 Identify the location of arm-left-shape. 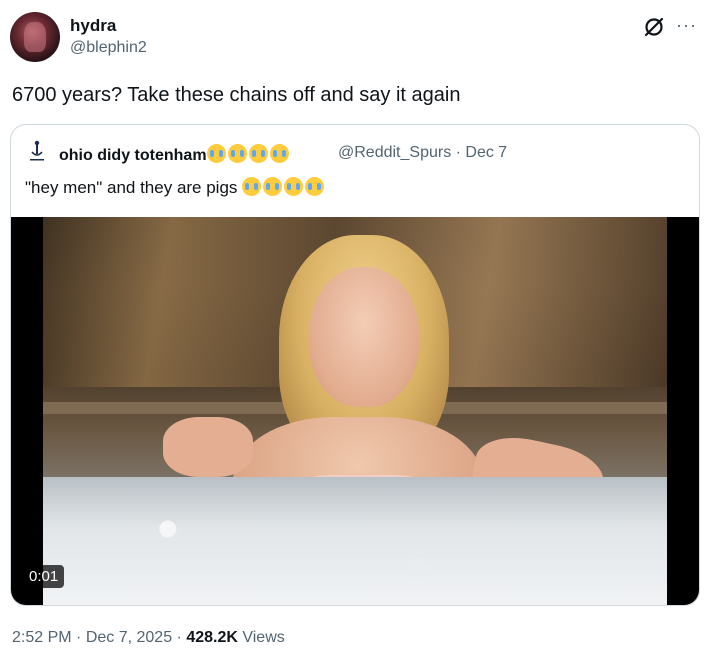
(208, 447).